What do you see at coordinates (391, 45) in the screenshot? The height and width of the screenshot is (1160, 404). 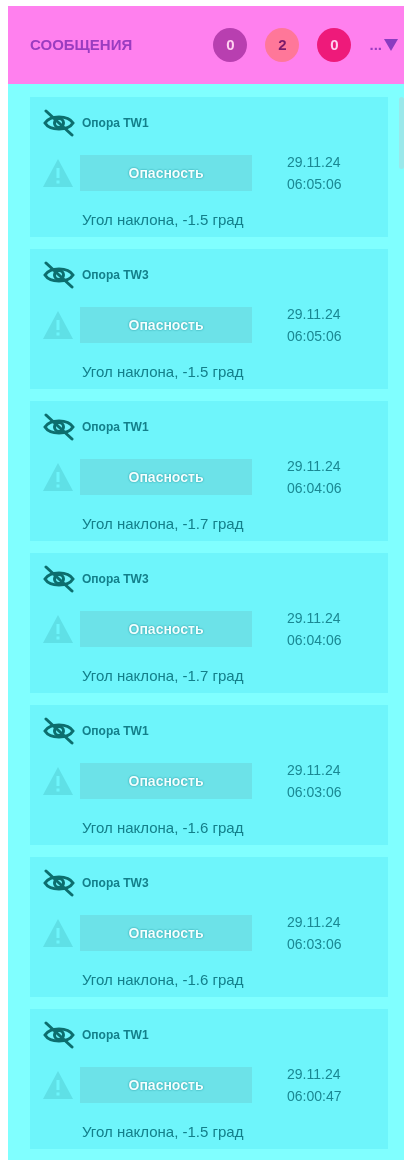 I see `caret-icon` at bounding box center [391, 45].